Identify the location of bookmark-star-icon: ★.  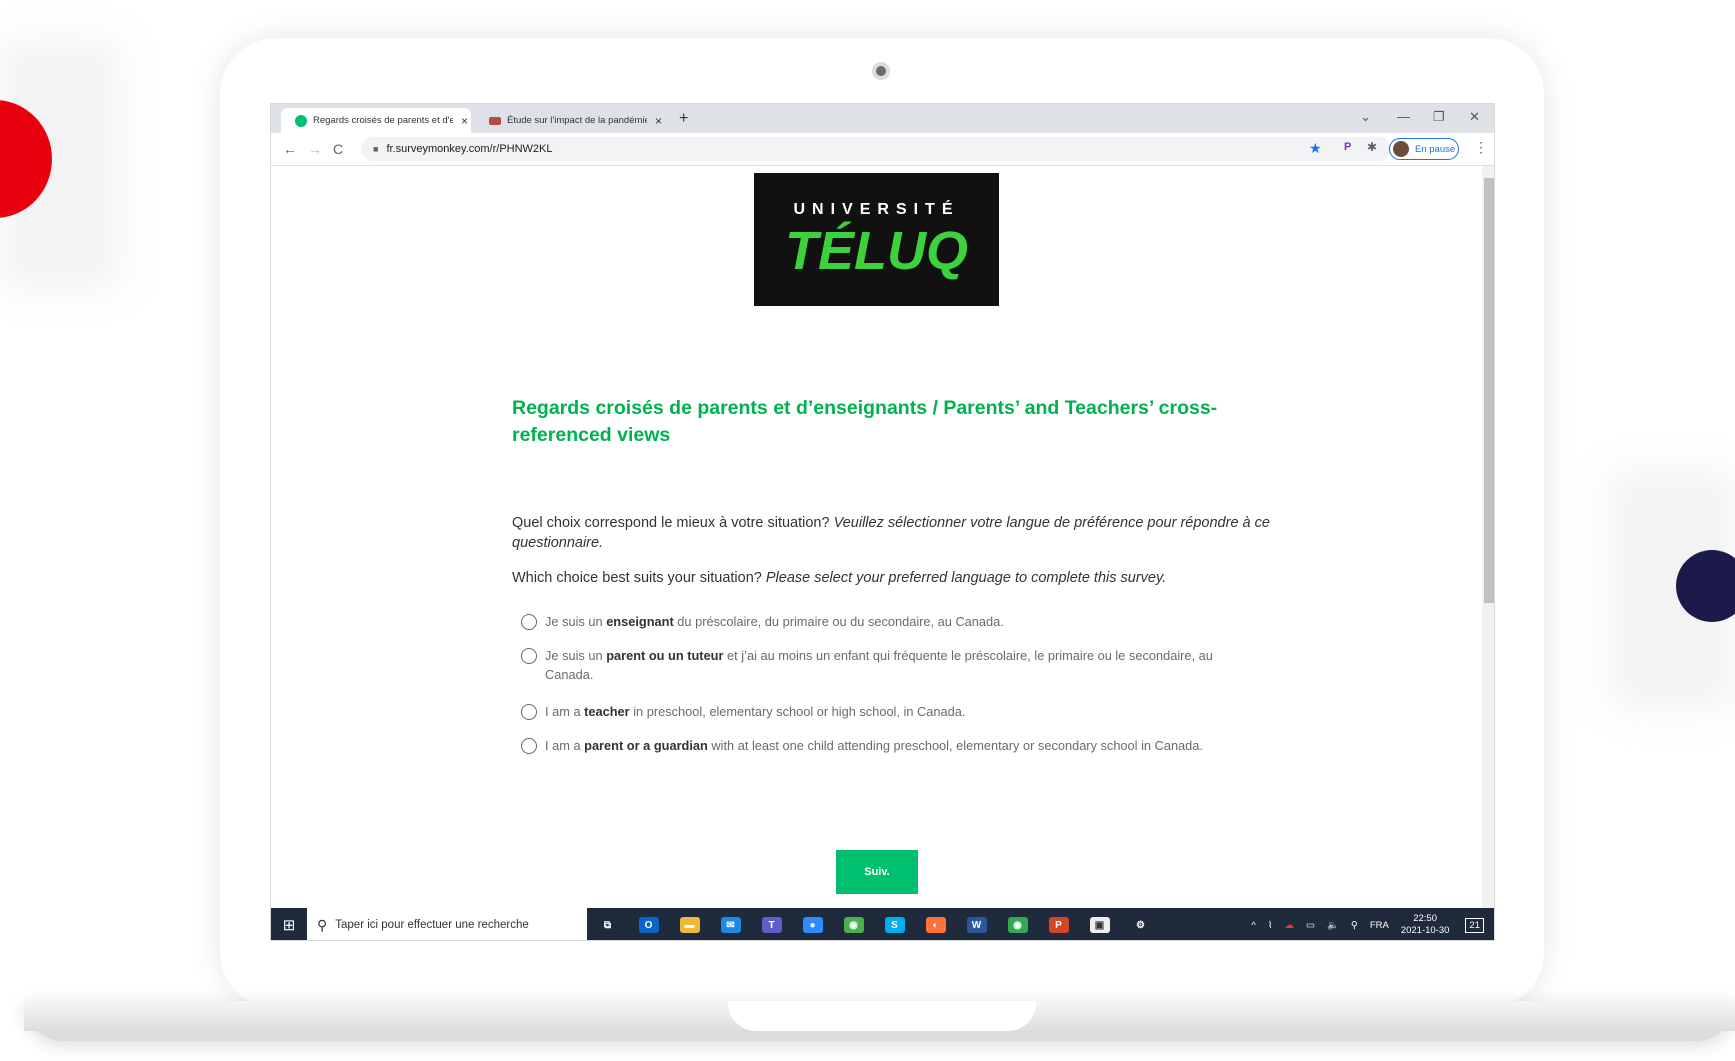
(1315, 148).